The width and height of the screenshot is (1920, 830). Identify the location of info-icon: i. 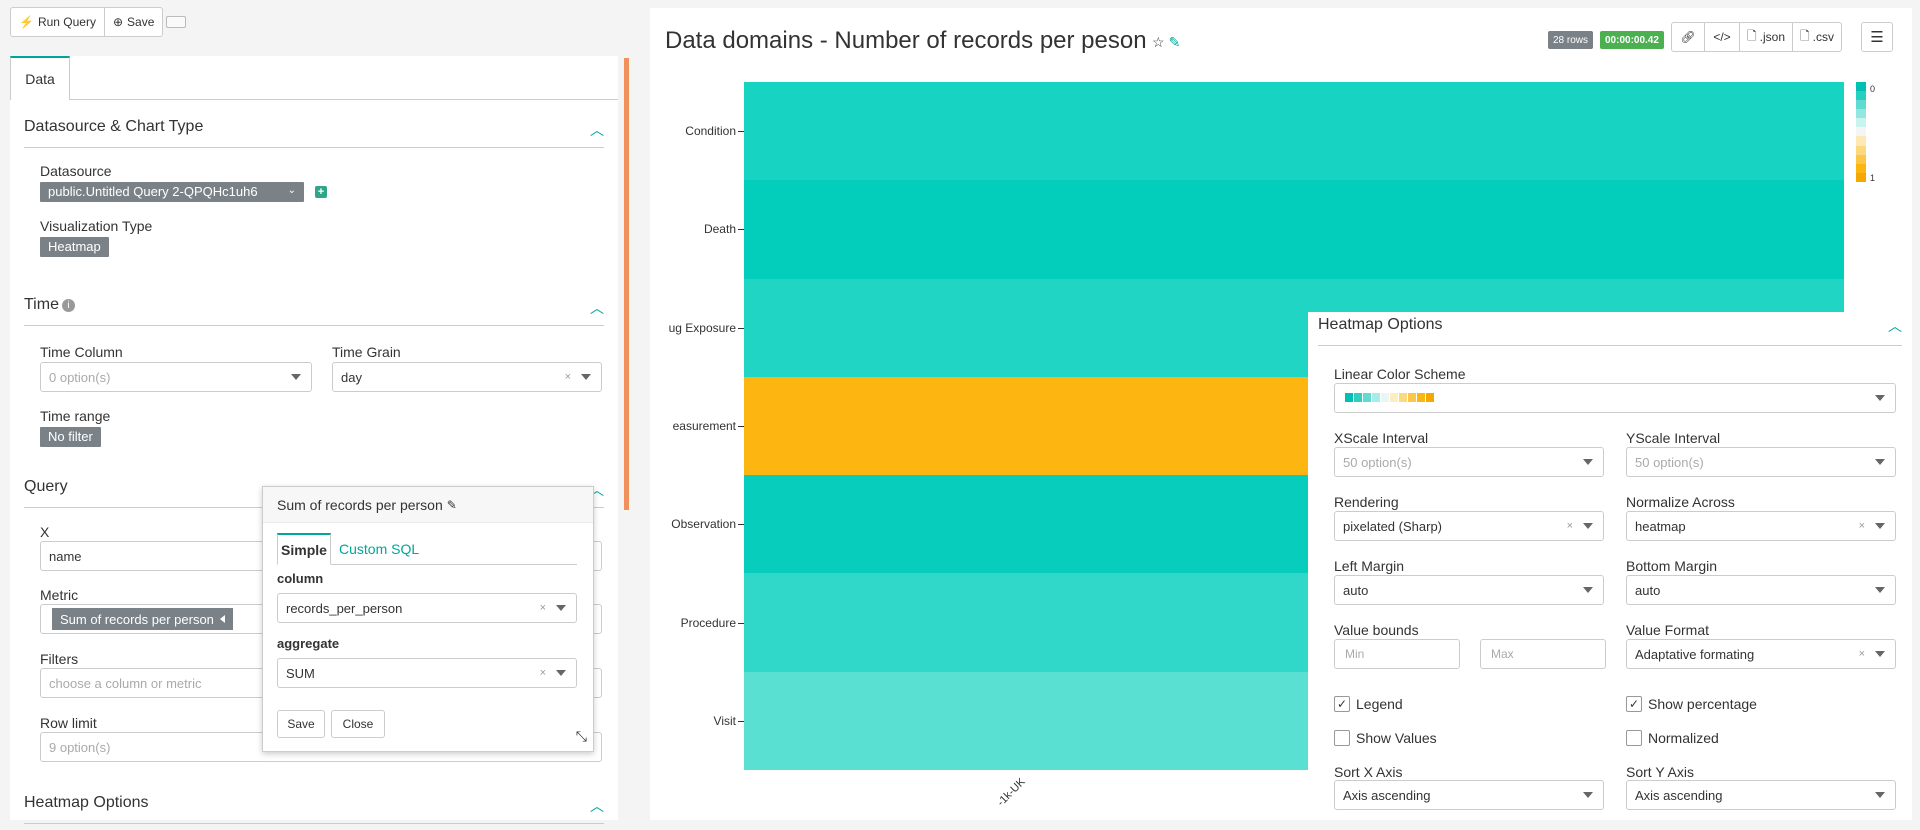
(68, 305).